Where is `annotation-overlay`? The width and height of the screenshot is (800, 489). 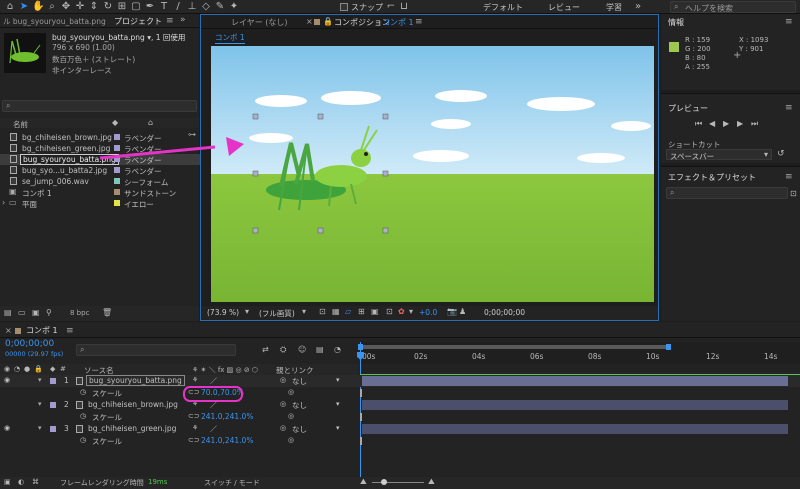 annotation-overlay is located at coordinates (171, 148).